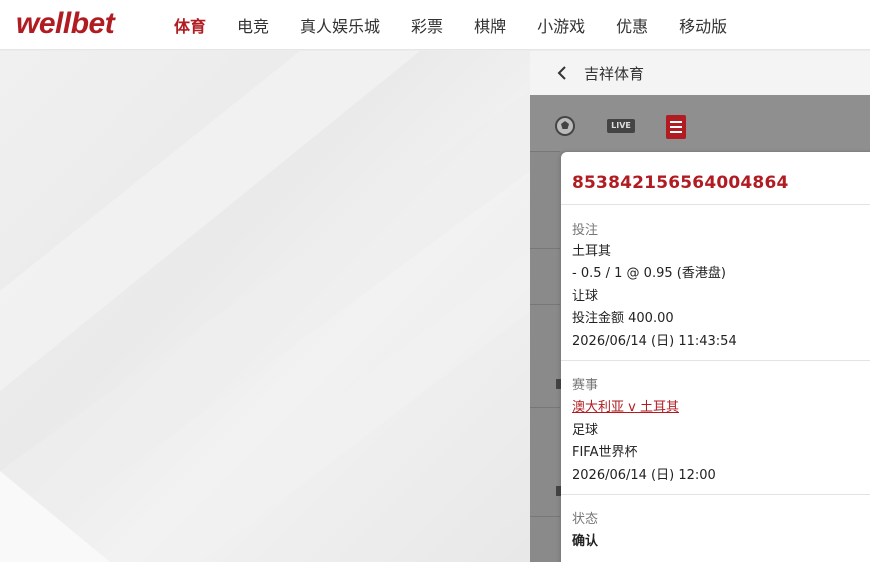  I want to click on top-nav-bar: wellbet 体育 电竞 真人娱乐城 彩票 棋牌 小游戏 优惠 移动版, so click(435, 25).